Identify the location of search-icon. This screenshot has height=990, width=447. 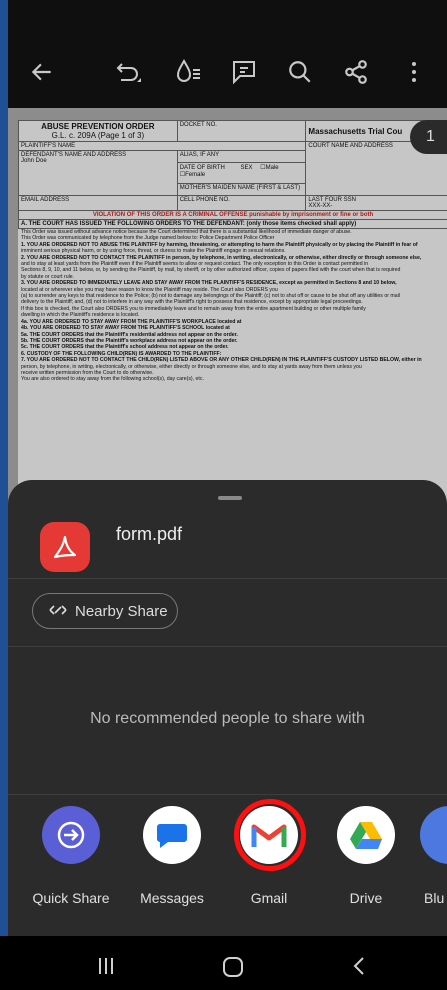
(300, 72).